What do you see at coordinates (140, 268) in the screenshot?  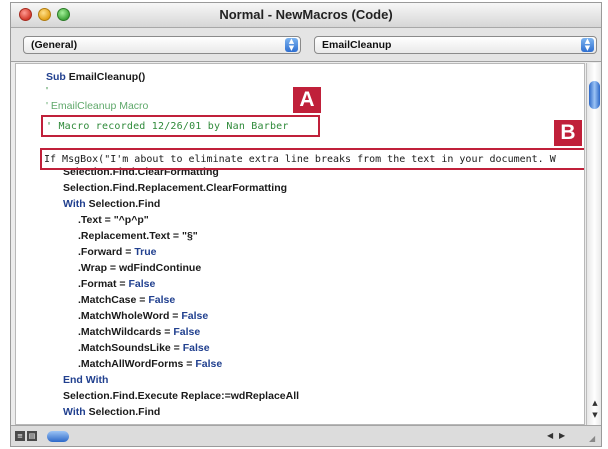 I see `code-line: .Wrap = wdFindContinue` at bounding box center [140, 268].